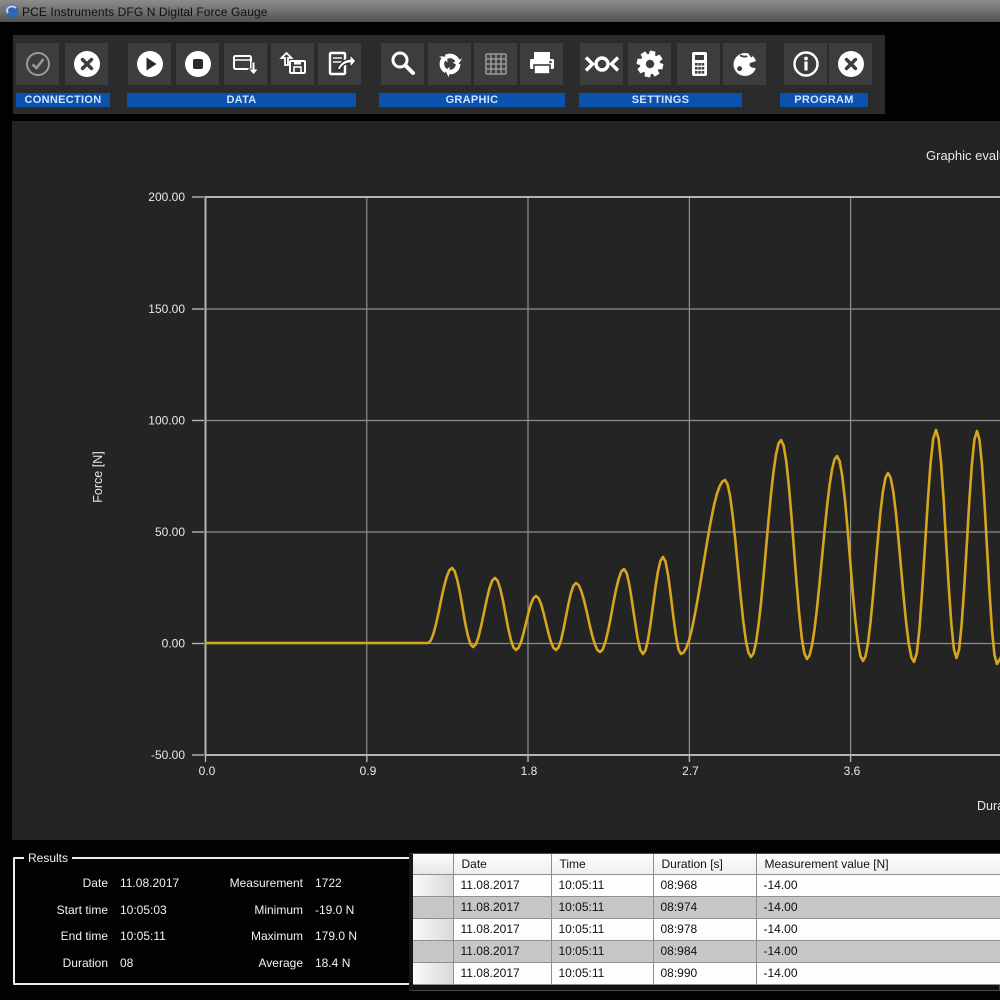  I want to click on svg-text: 200.00, so click(166, 197).